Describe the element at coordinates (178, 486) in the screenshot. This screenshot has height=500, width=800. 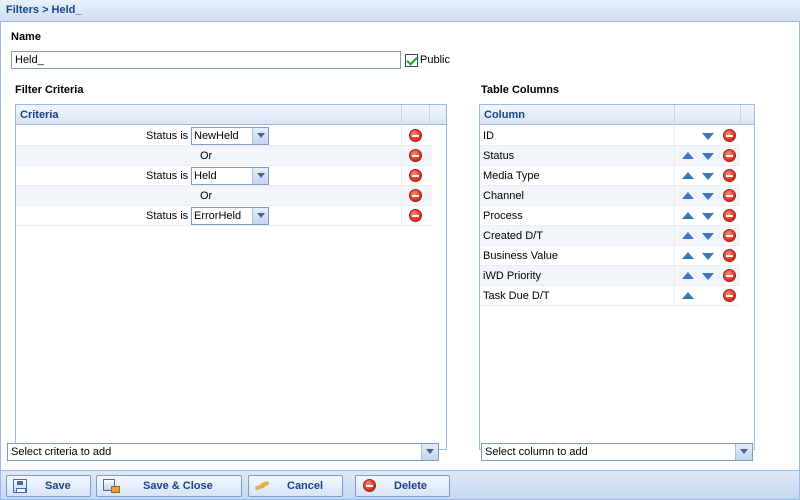
I see `save-close-button-label: Save & Close` at that location.